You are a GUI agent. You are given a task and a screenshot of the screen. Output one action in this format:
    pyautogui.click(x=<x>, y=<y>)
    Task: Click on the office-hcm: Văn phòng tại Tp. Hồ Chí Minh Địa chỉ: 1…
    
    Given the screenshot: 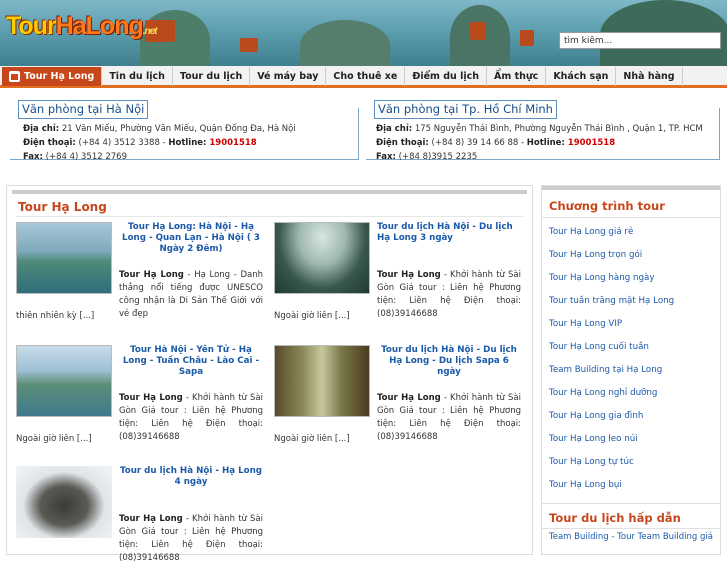 What is the action you would take?
    pyautogui.click(x=543, y=131)
    